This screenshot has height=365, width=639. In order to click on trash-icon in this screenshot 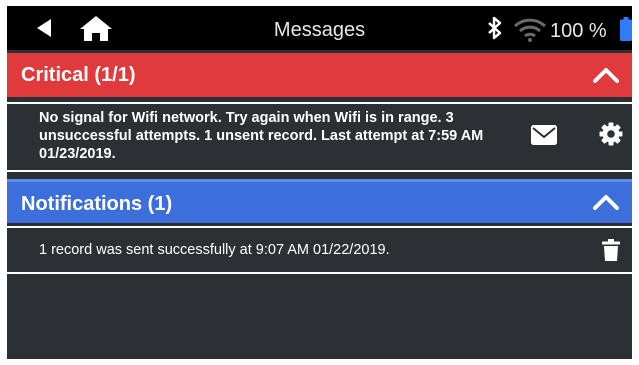, I will do `click(611, 250)`.